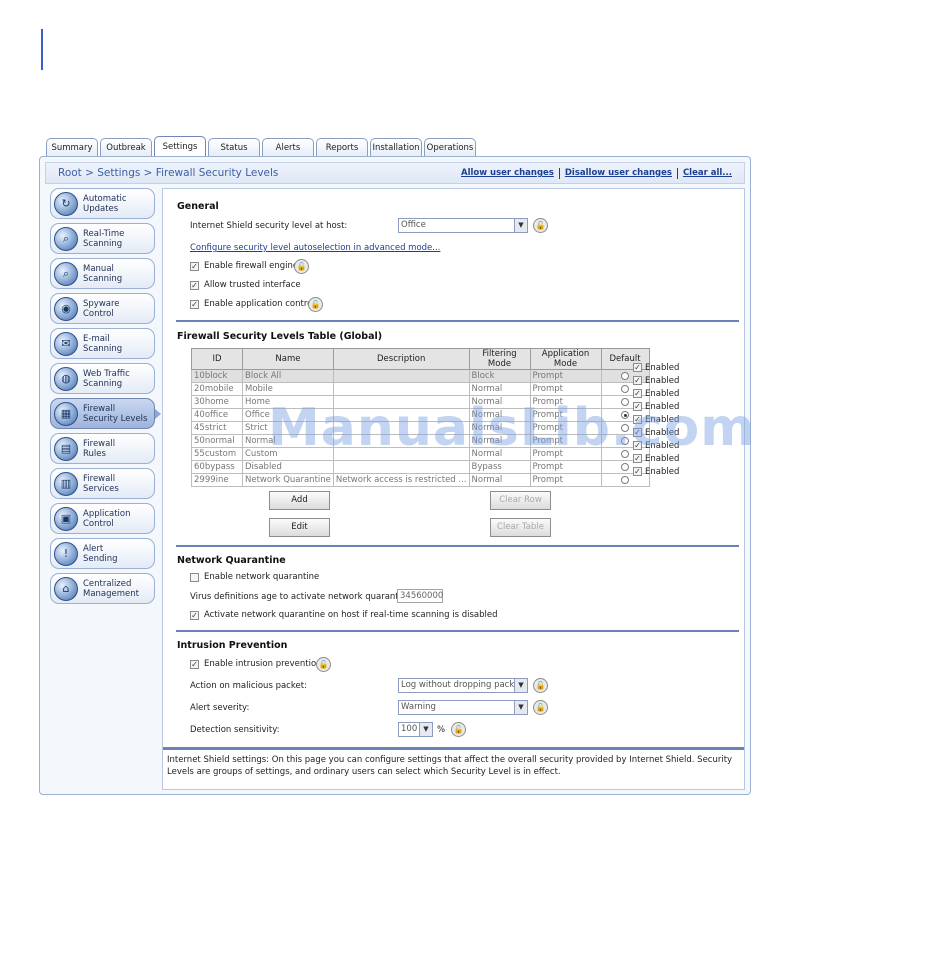 The width and height of the screenshot is (950, 963). I want to click on link-separator, so click(677, 173).